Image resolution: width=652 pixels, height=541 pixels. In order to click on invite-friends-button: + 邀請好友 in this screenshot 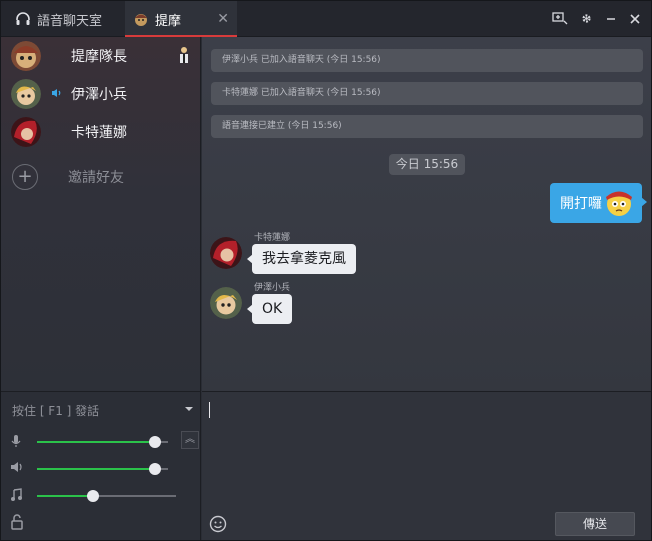, I will do `click(101, 177)`.